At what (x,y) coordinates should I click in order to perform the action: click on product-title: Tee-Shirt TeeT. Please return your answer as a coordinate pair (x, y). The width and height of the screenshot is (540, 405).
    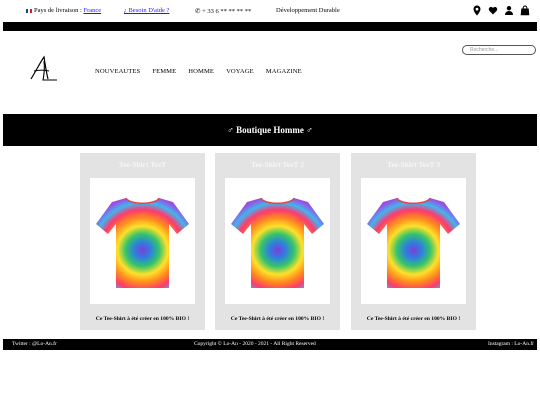
    Looking at the image, I should click on (142, 164).